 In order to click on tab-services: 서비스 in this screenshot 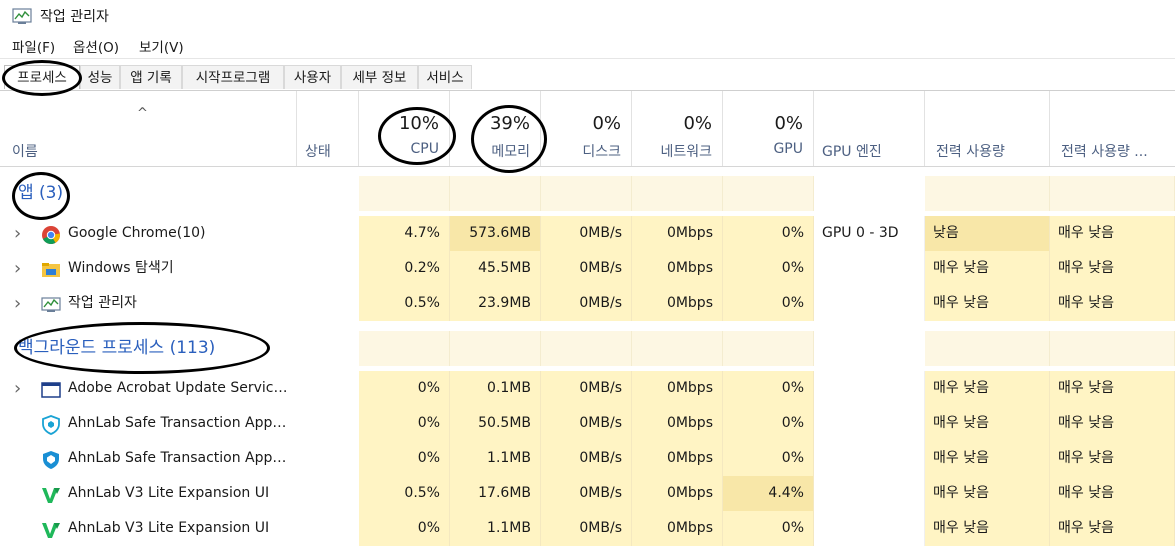, I will do `click(445, 77)`.